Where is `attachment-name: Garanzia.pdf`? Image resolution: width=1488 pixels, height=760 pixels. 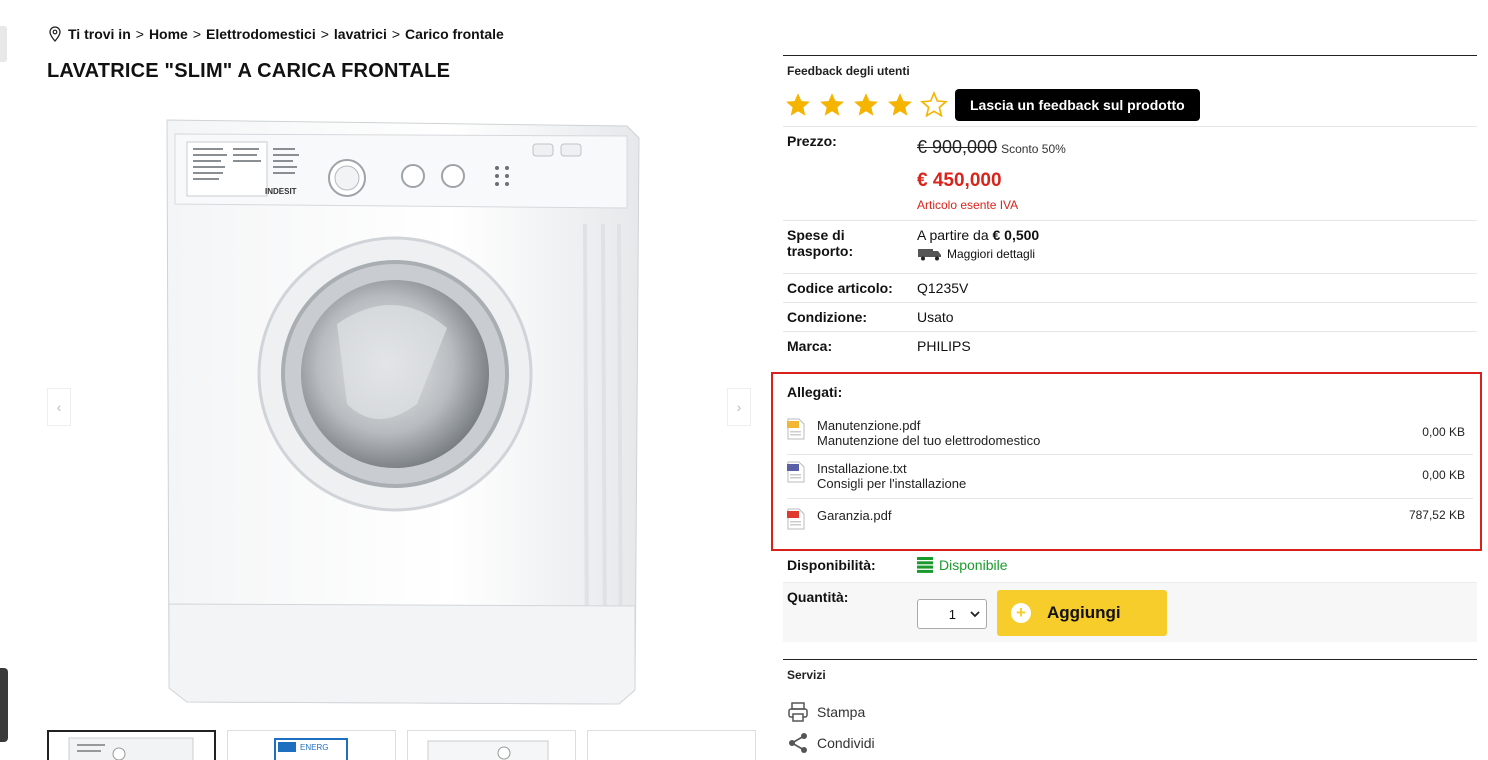
attachment-name: Garanzia.pdf is located at coordinates (854, 515).